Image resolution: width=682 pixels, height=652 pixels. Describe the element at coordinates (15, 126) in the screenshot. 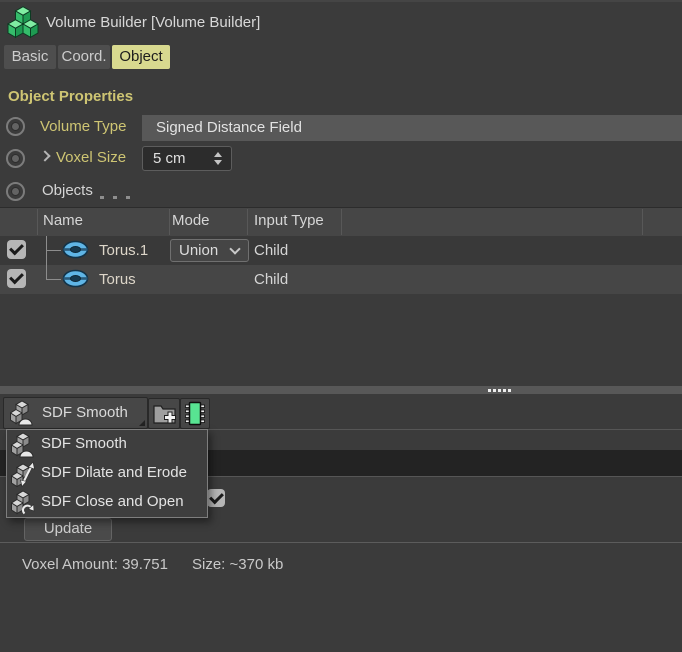

I see `keyframe-dot-volume-type` at that location.